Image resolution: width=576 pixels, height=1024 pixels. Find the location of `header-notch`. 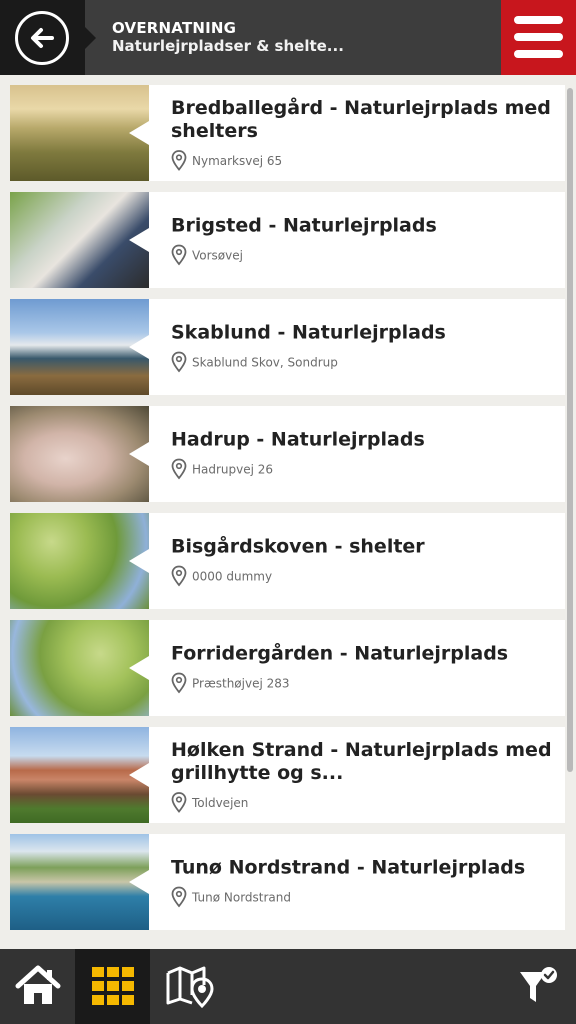

header-notch is located at coordinates (90, 38).